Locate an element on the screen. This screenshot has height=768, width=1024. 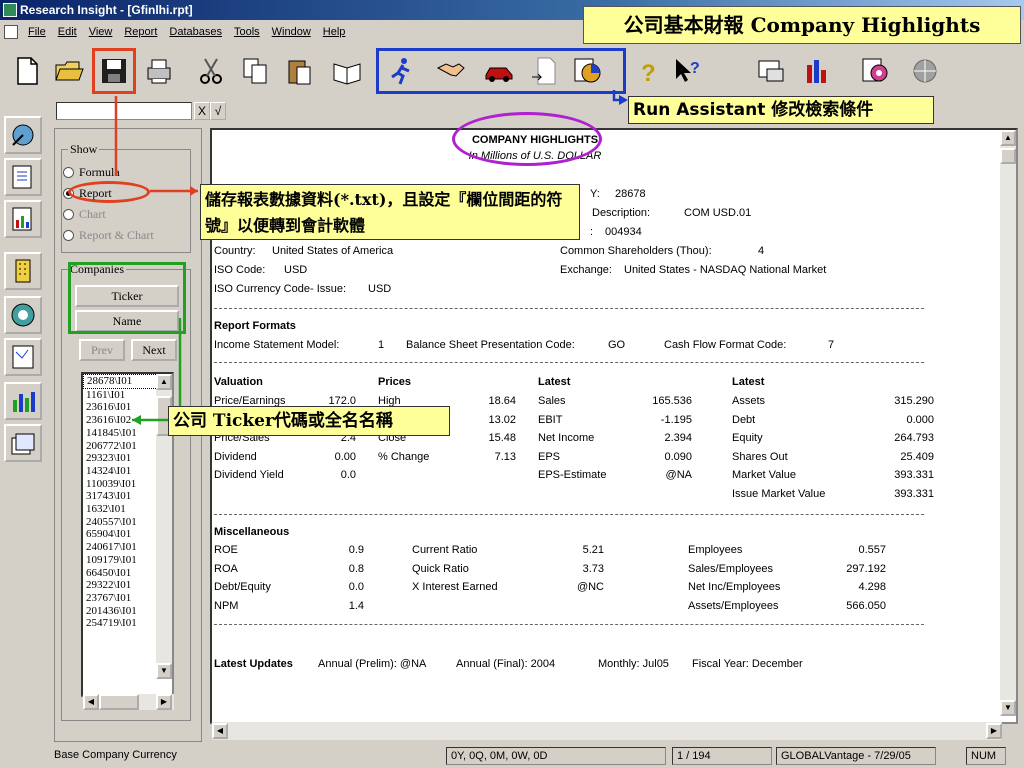
print-icon is located at coordinates (159, 71).